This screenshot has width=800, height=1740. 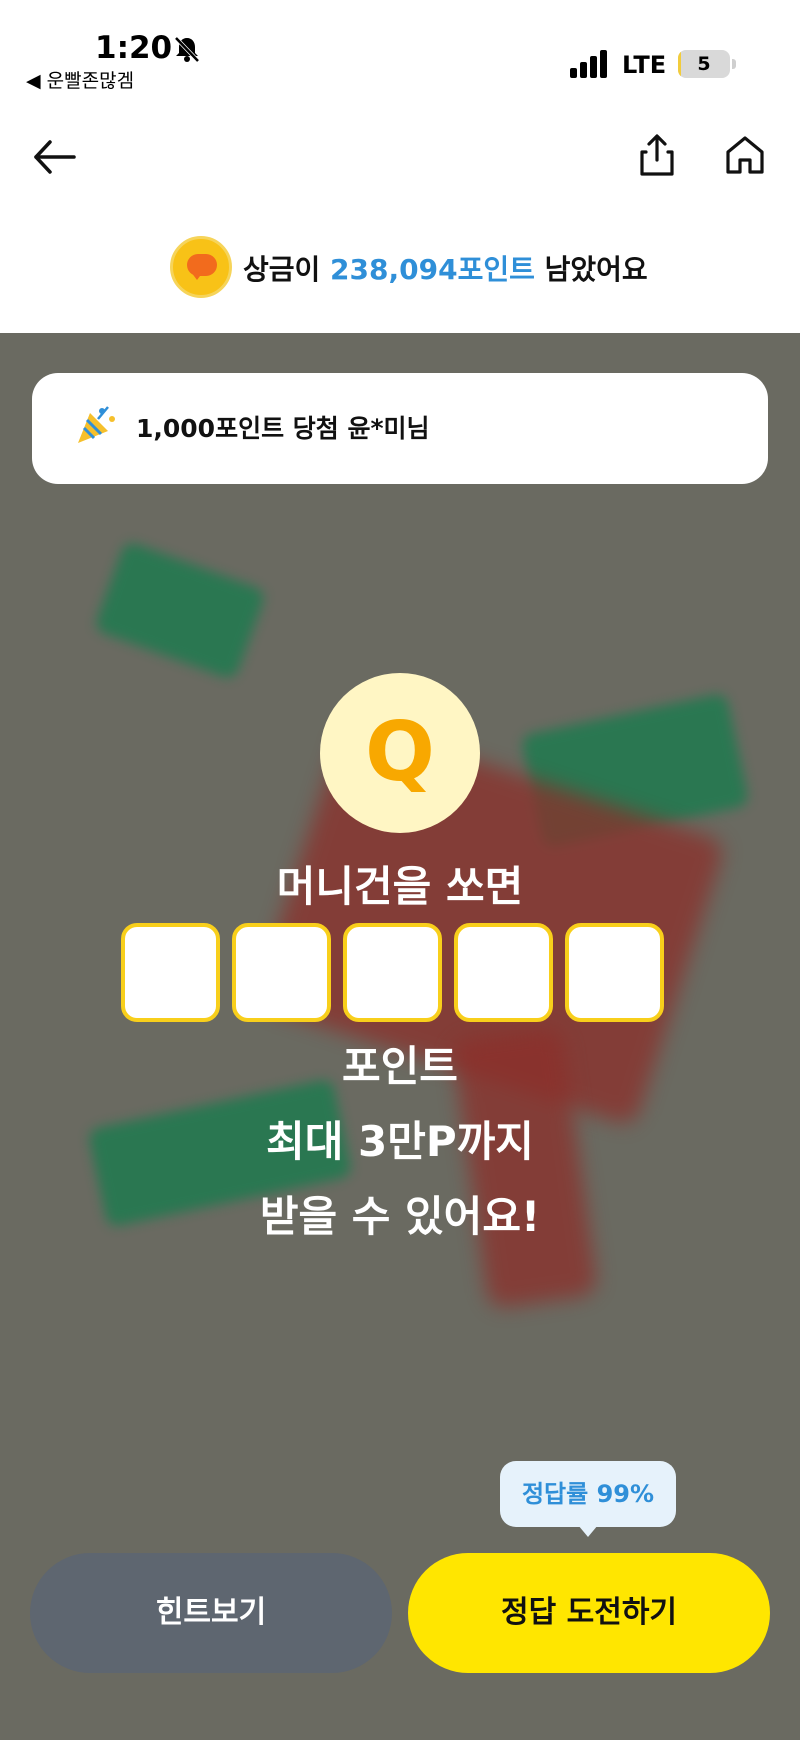 I want to click on prize-prefix: 상금이, so click(x=287, y=269).